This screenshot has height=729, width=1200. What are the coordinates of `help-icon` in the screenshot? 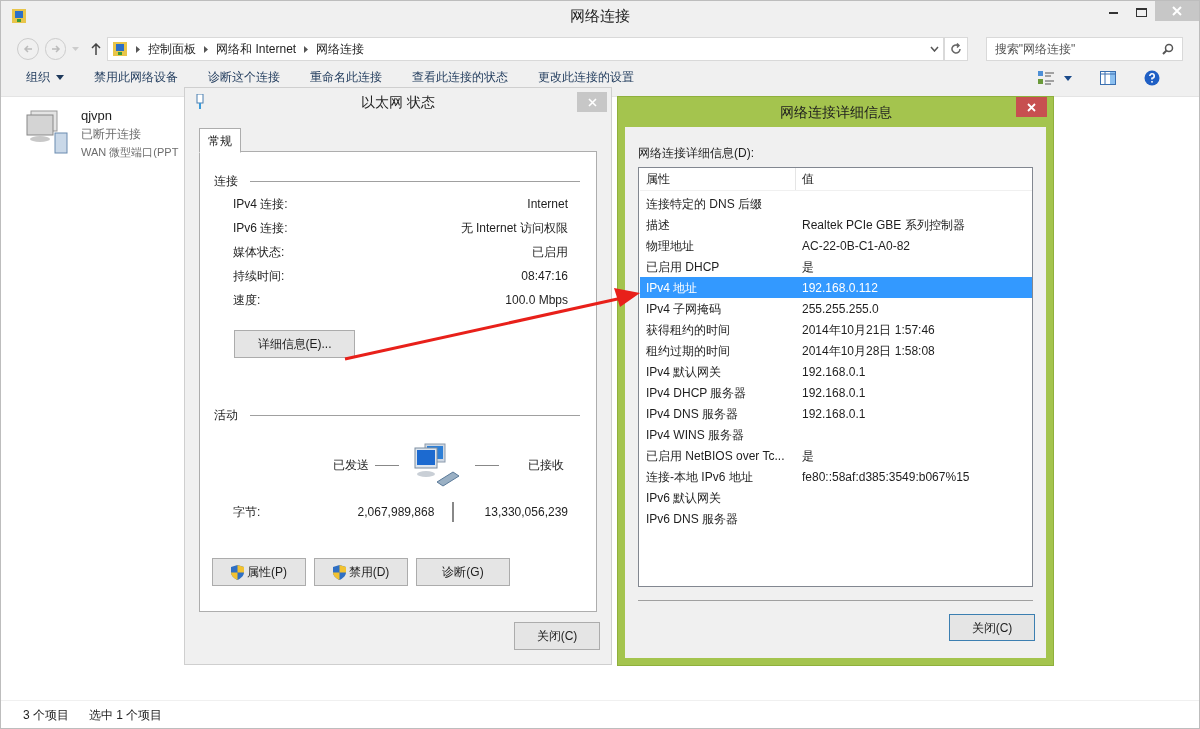 It's located at (1152, 78).